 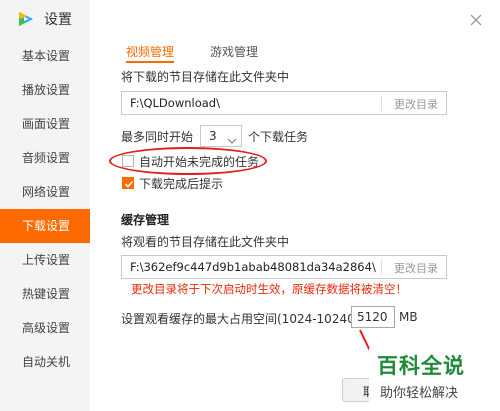 What do you see at coordinates (419, 393) in the screenshot?
I see `watermark-subtitle: 助你轻松解决` at bounding box center [419, 393].